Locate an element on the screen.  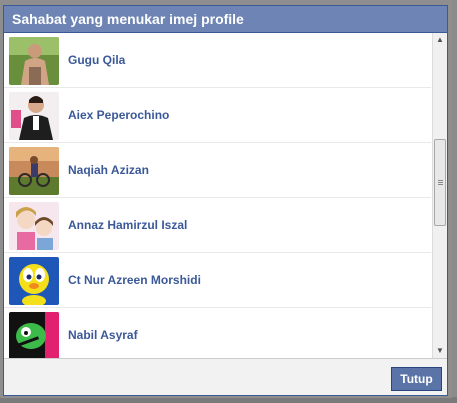
list-item: Gugu Qila is located at coordinates (217, 60).